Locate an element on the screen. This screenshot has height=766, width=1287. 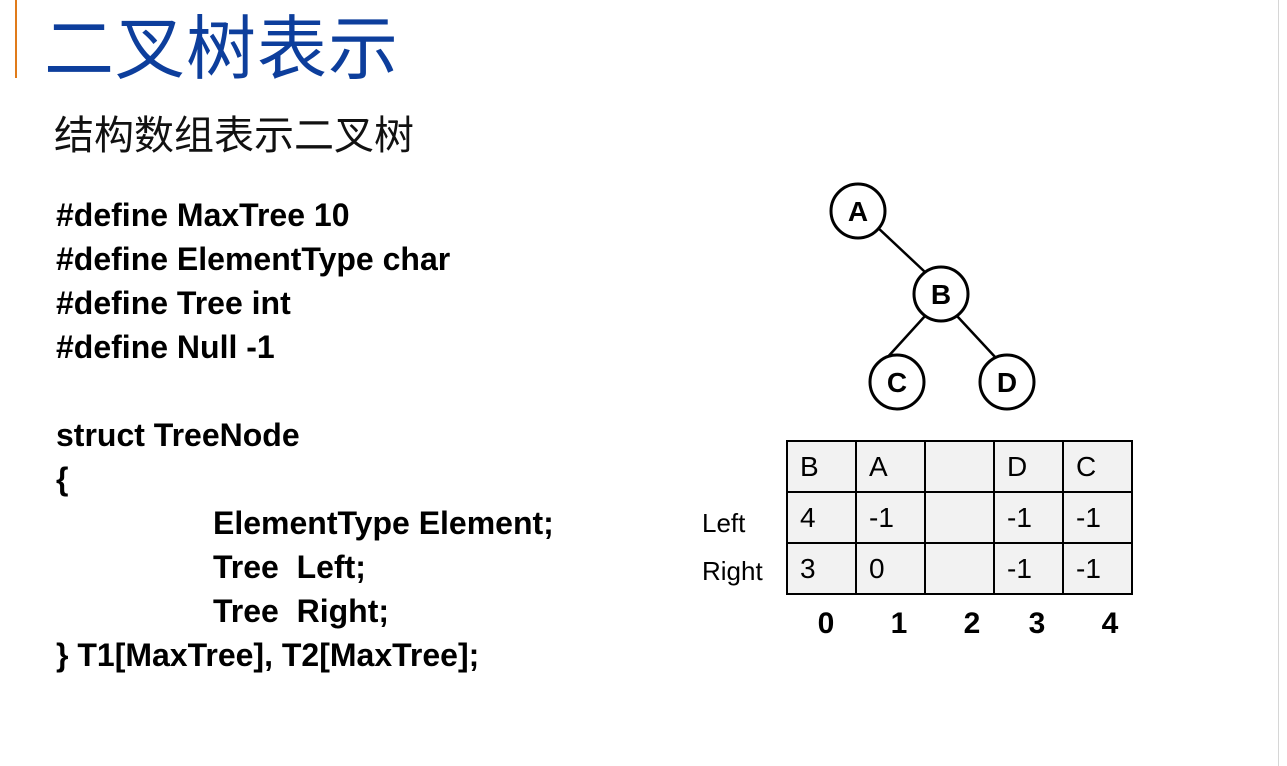
binary-tree-diagram: A B C D is located at coordinates (932, 296).